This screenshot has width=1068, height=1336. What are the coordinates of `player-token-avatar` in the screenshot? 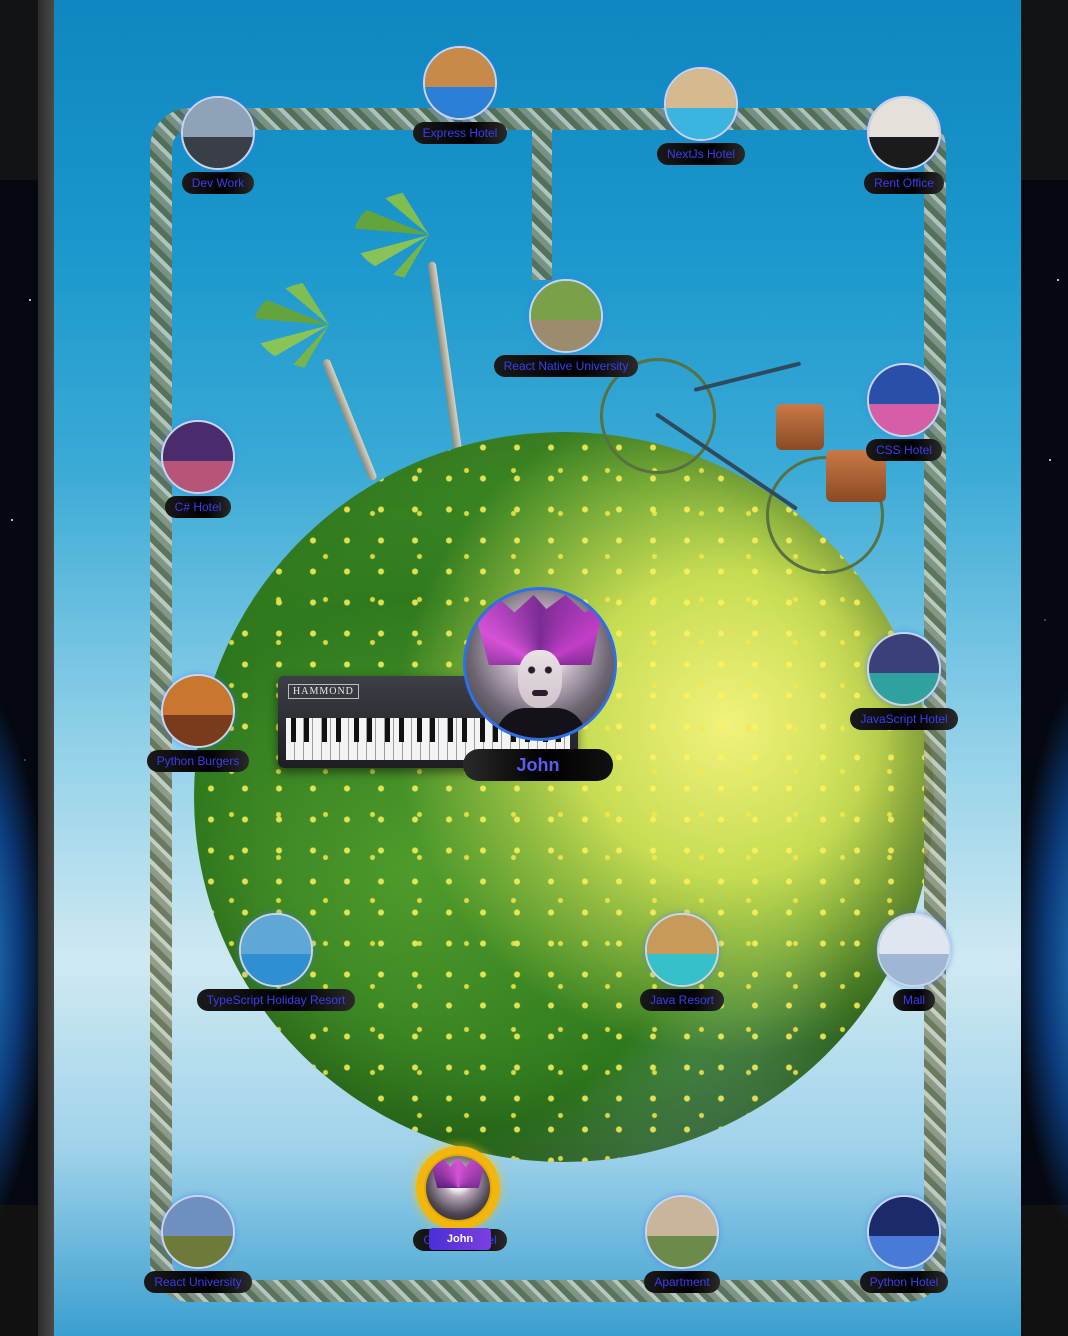 It's located at (458, 1188).